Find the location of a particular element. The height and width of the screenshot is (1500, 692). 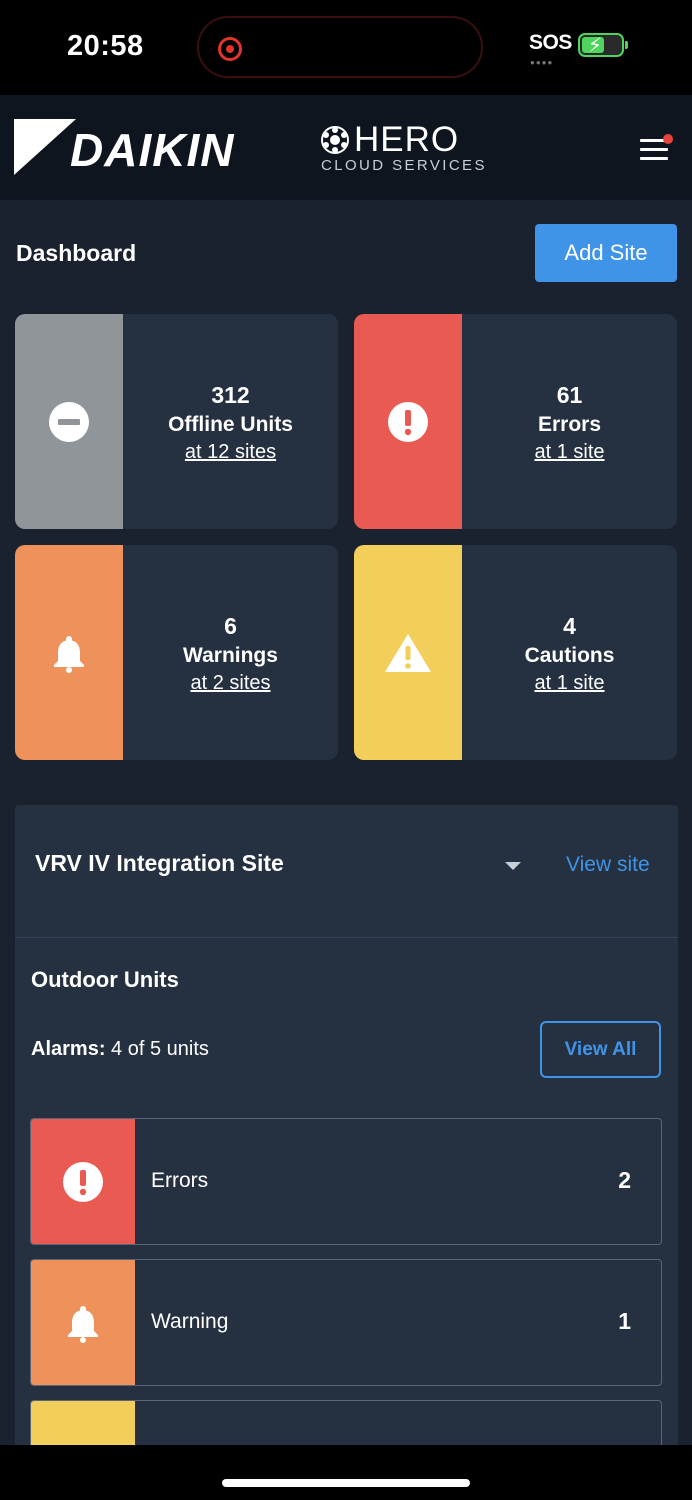

view-all-button: View All is located at coordinates (600, 1049).